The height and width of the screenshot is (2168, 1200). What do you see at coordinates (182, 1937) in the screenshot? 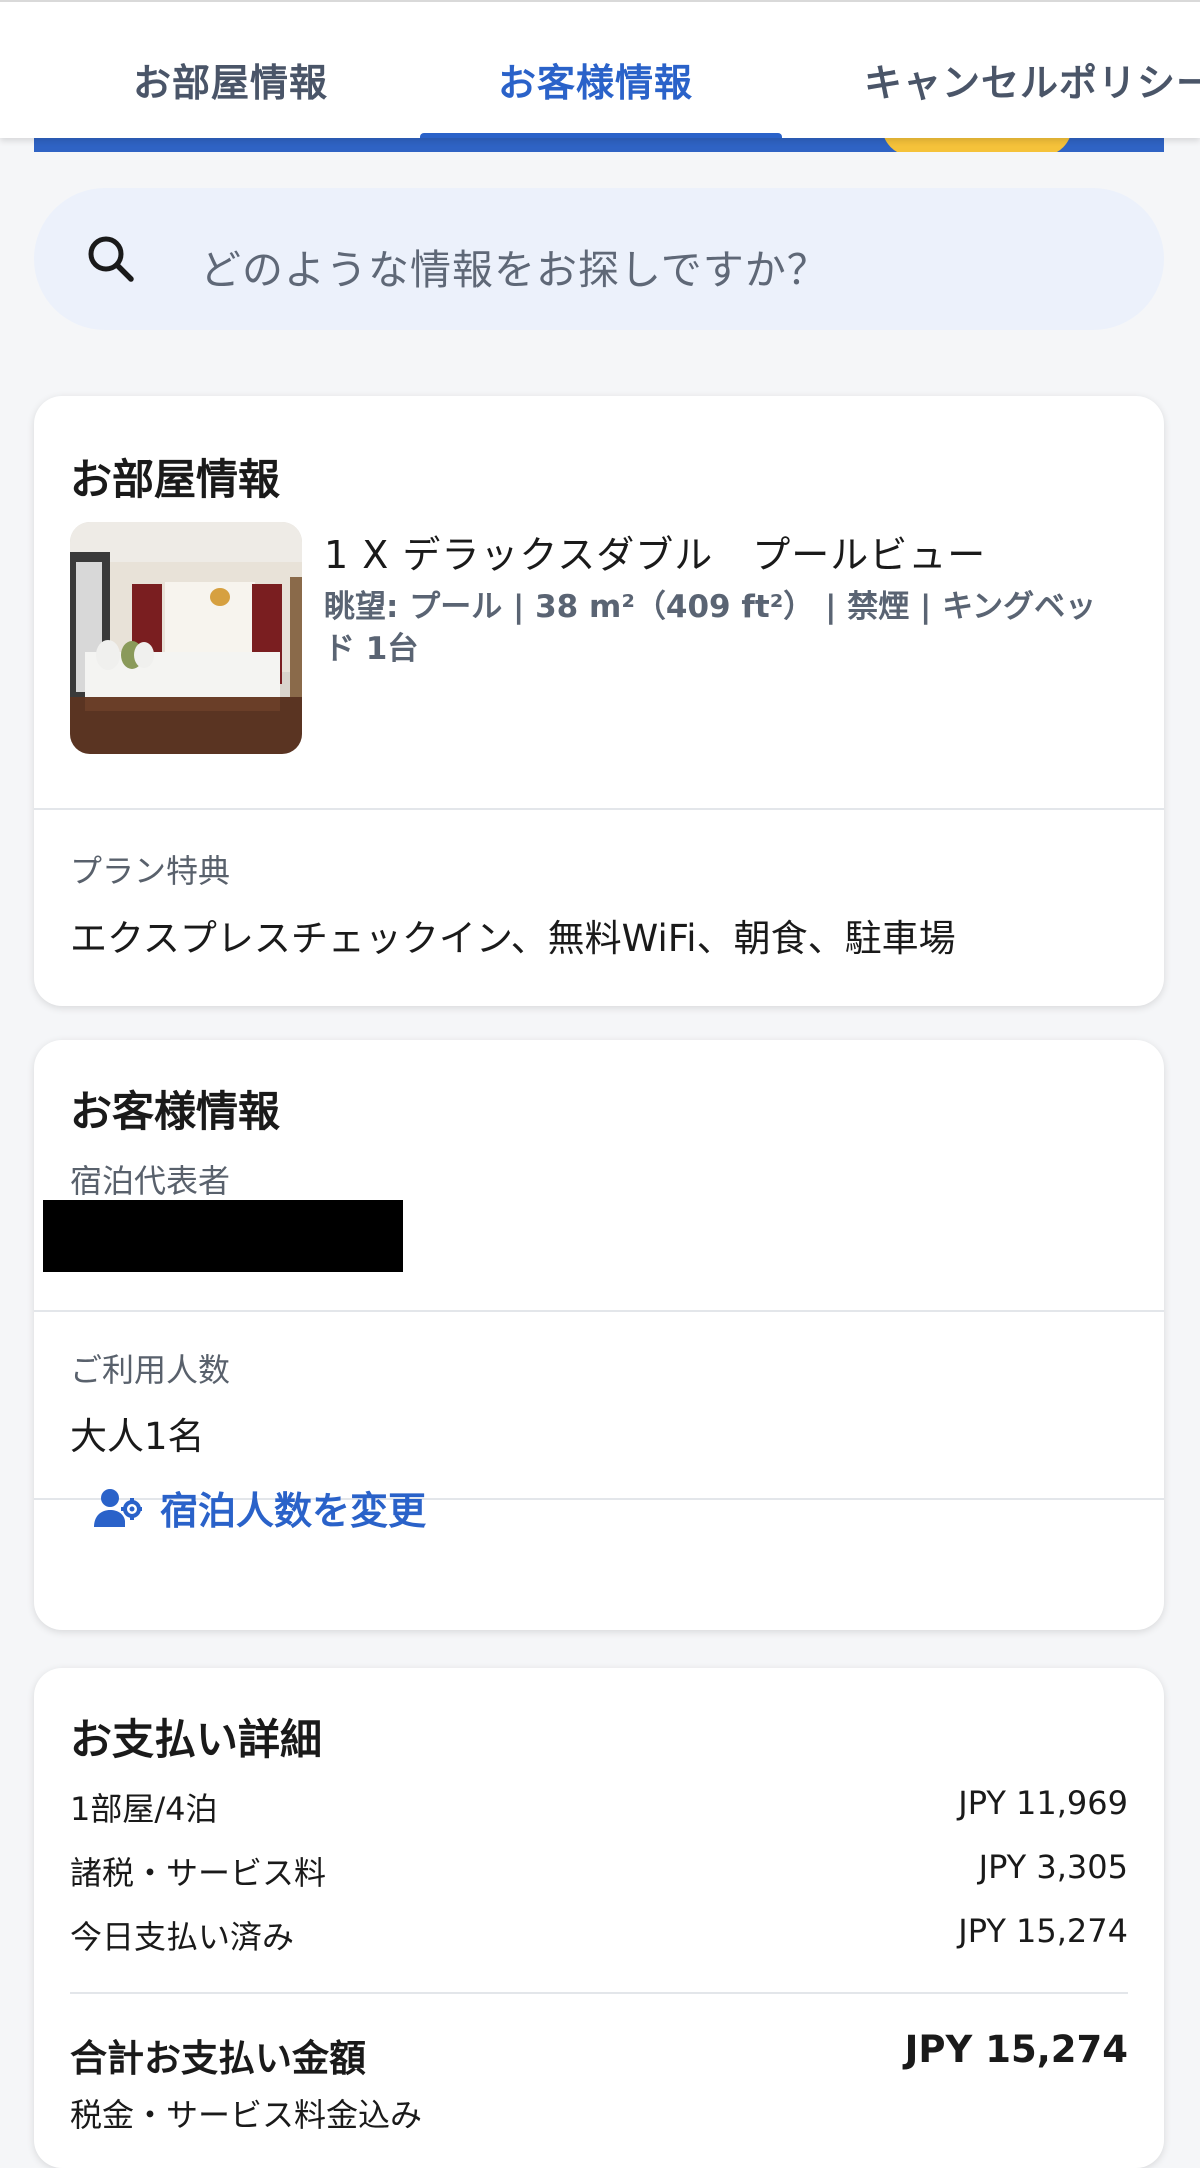
I see `payment-row-label: 今日支払い済み` at bounding box center [182, 1937].